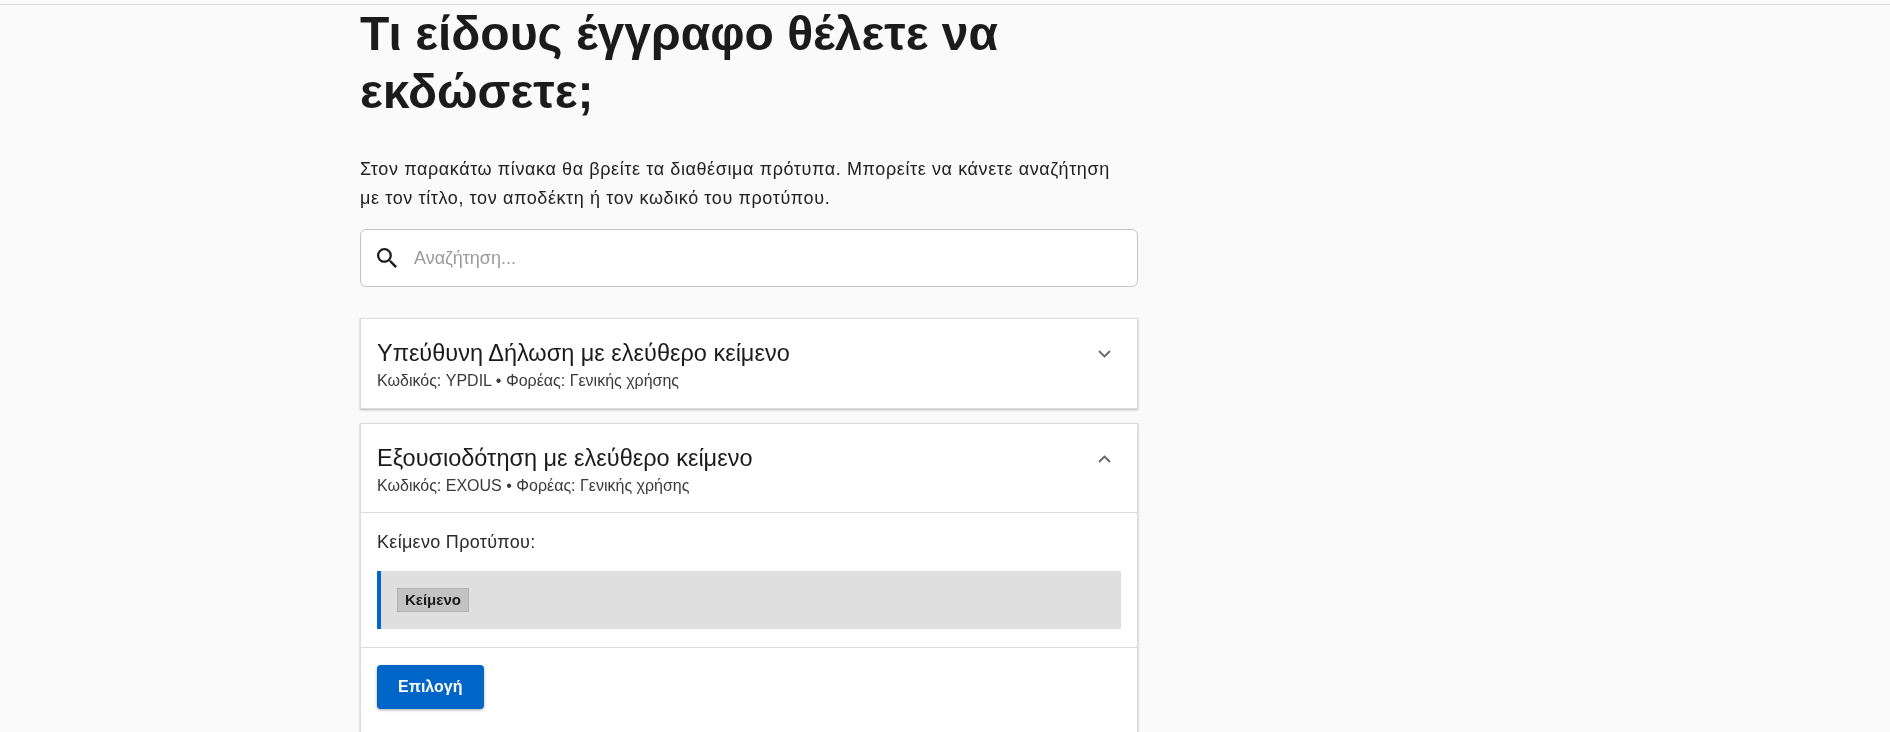 This screenshot has height=732, width=1890. What do you see at coordinates (387, 258) in the screenshot?
I see `search-icon` at bounding box center [387, 258].